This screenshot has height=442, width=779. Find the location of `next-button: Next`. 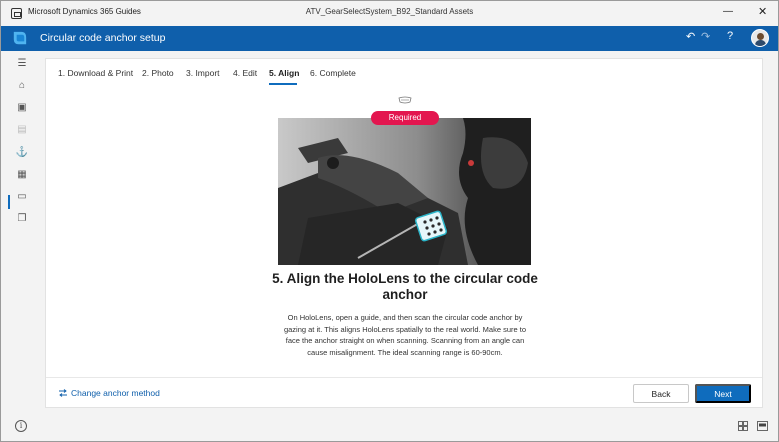

next-button: Next is located at coordinates (723, 393).